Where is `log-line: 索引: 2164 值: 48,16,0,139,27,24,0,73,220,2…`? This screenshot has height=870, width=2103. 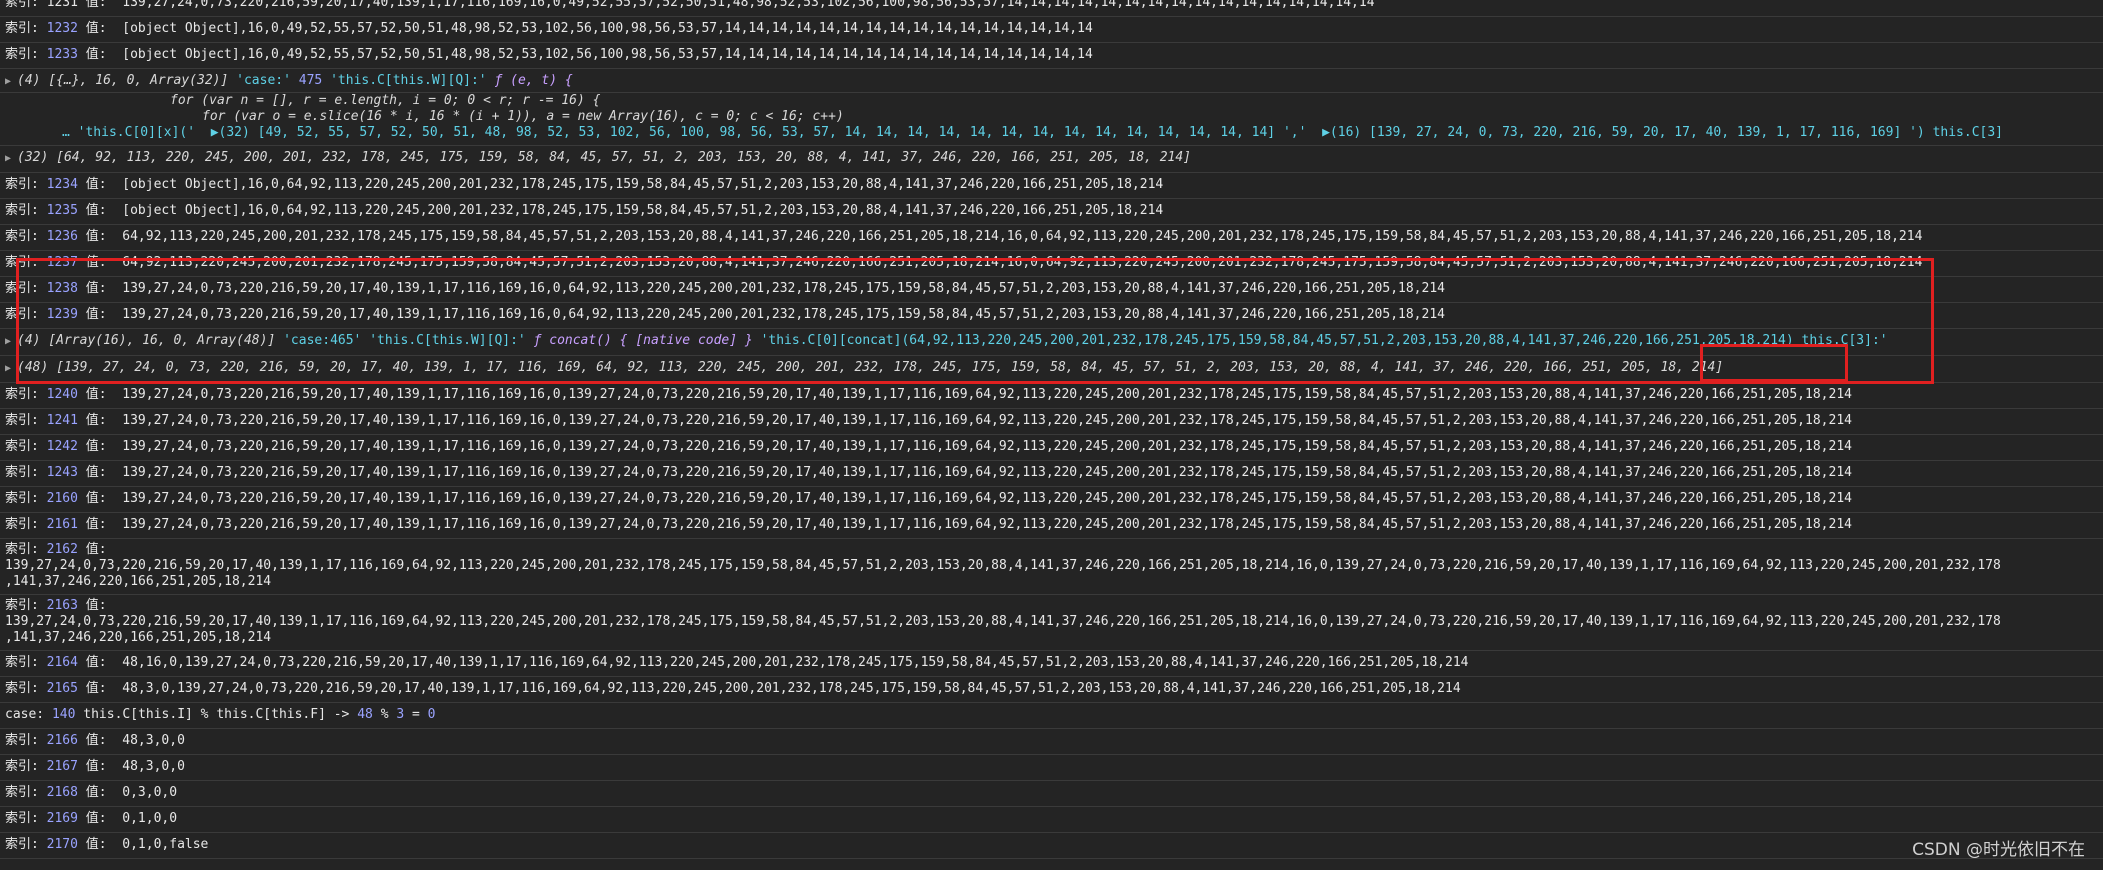
log-line: 索引: 2164 值: 48,16,0,139,27,24,0,73,220,2… is located at coordinates (1051, 664).